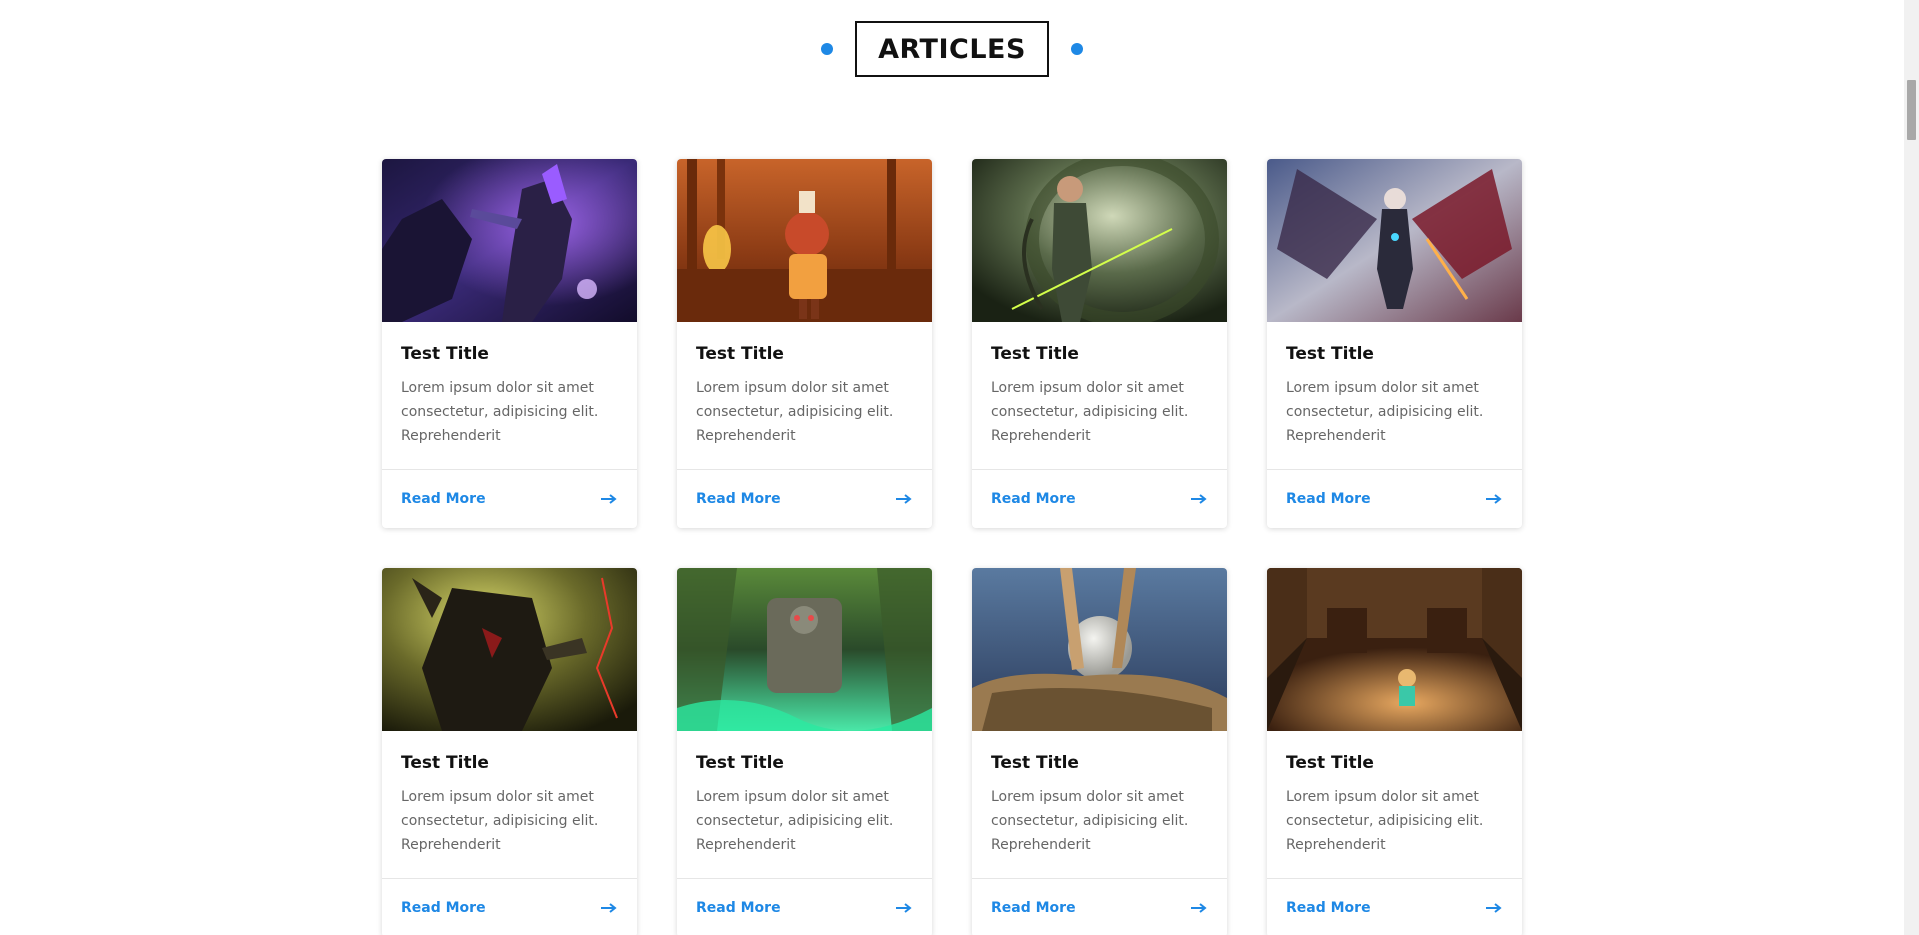 The width and height of the screenshot is (1919, 935). Describe the element at coordinates (1076, 49) in the screenshot. I see `header-dot-right` at that location.